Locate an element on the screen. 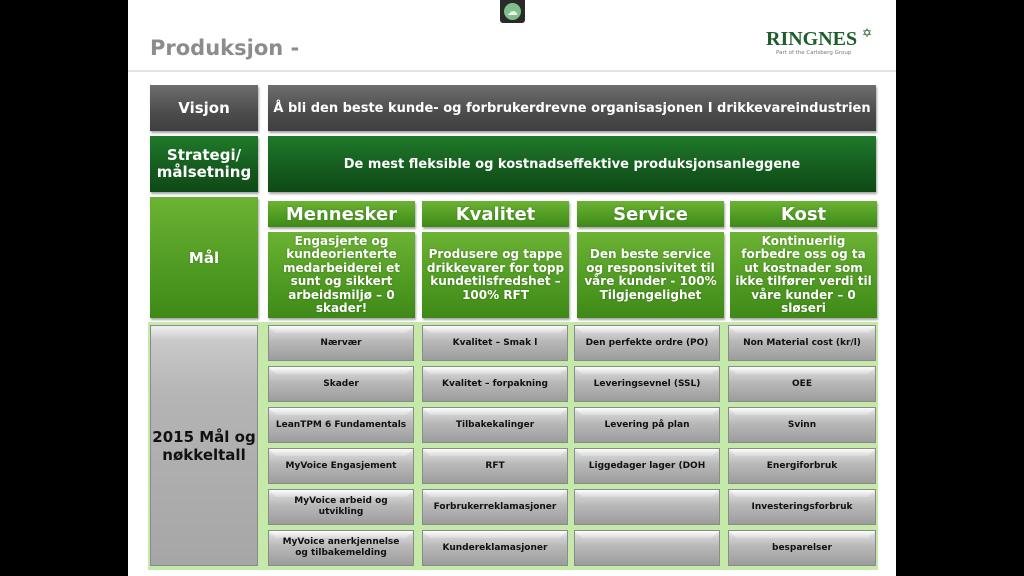  kpi-cell-text: Forbrukerreklamasjoner is located at coordinates (495, 506).